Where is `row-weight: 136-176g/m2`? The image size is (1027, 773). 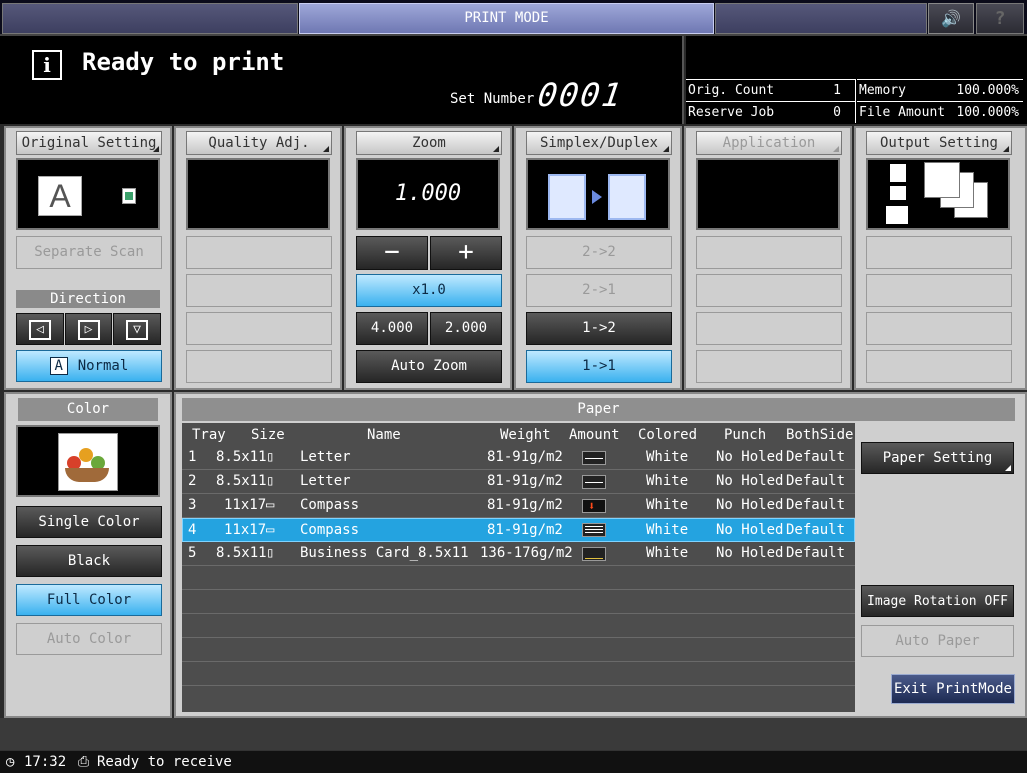
row-weight: 136-176g/m2 is located at coordinates (526, 553).